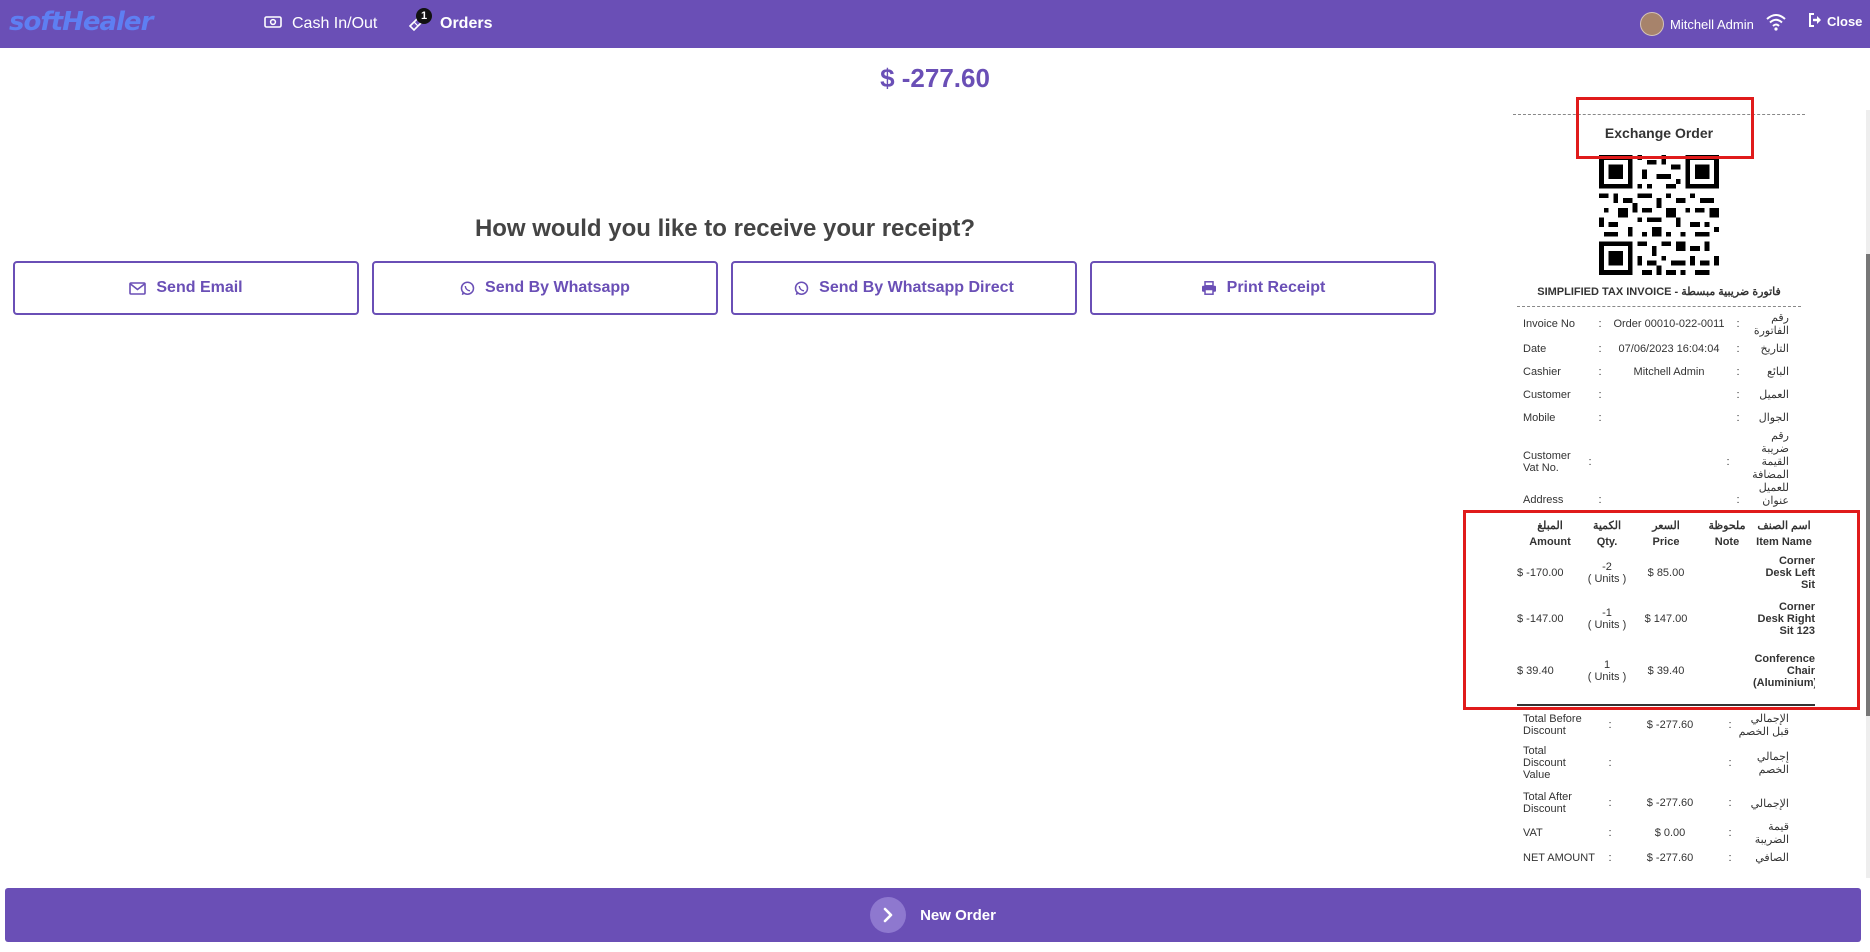  What do you see at coordinates (1815, 21) in the screenshot?
I see `sign-out-icon` at bounding box center [1815, 21].